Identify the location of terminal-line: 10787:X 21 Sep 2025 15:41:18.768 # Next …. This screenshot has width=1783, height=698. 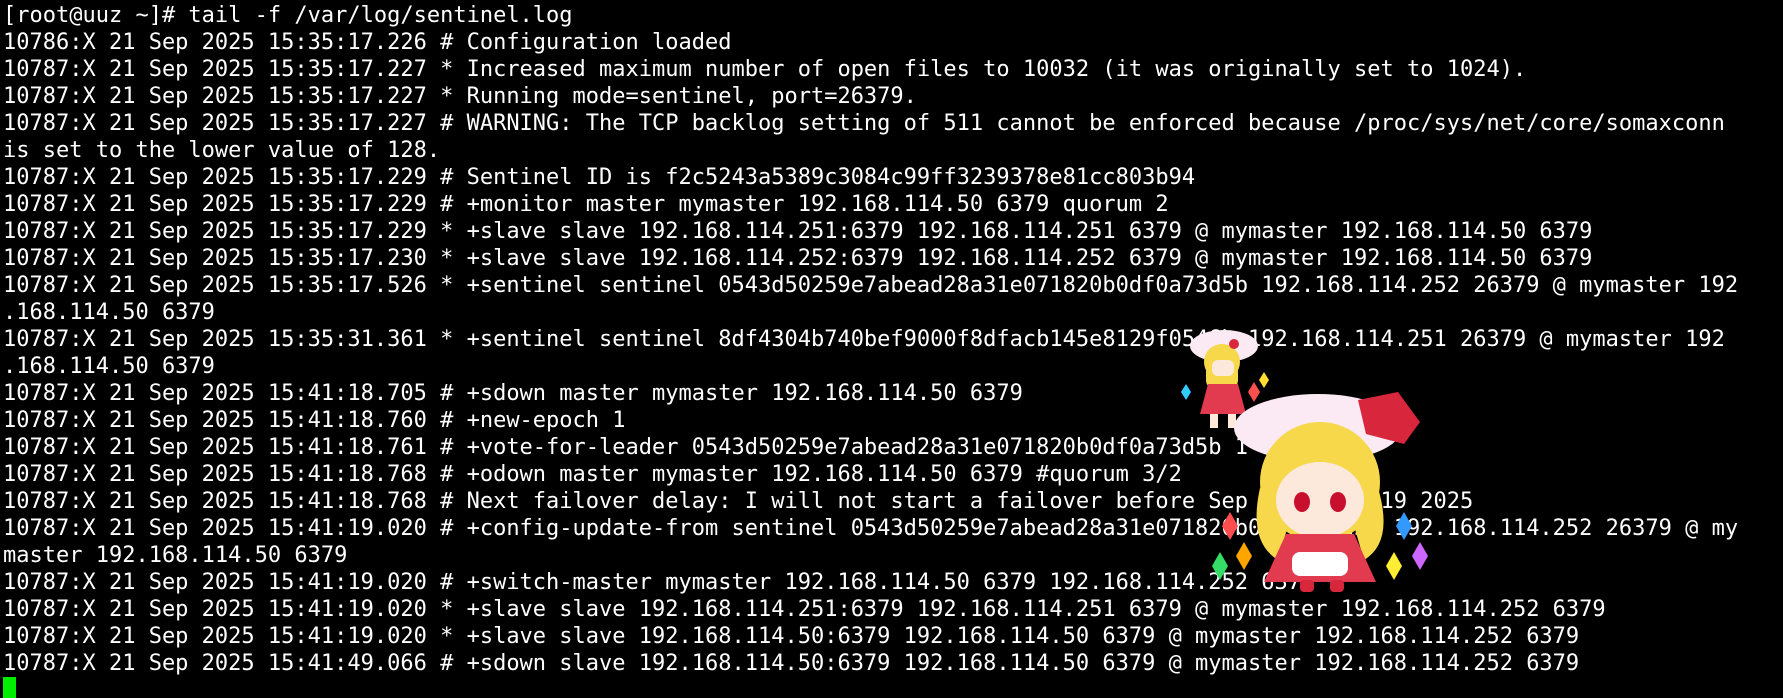
(738, 501).